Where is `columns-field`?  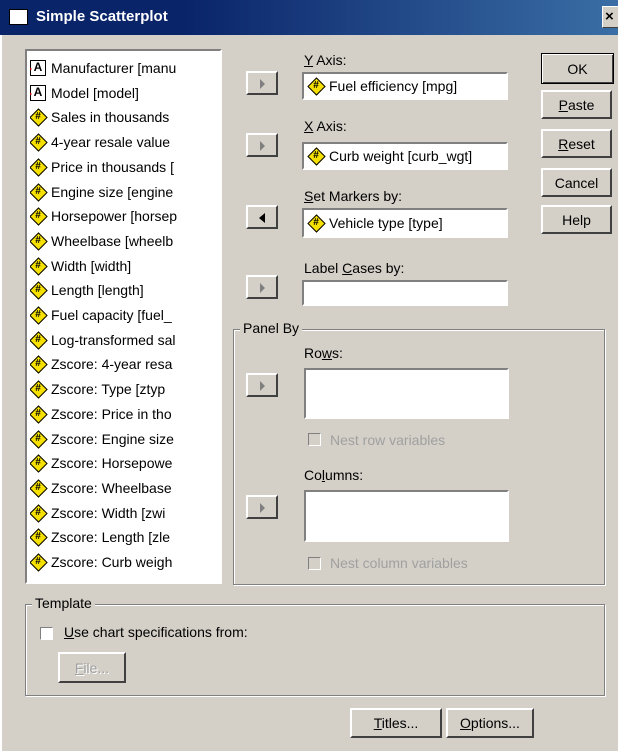 columns-field is located at coordinates (406, 516).